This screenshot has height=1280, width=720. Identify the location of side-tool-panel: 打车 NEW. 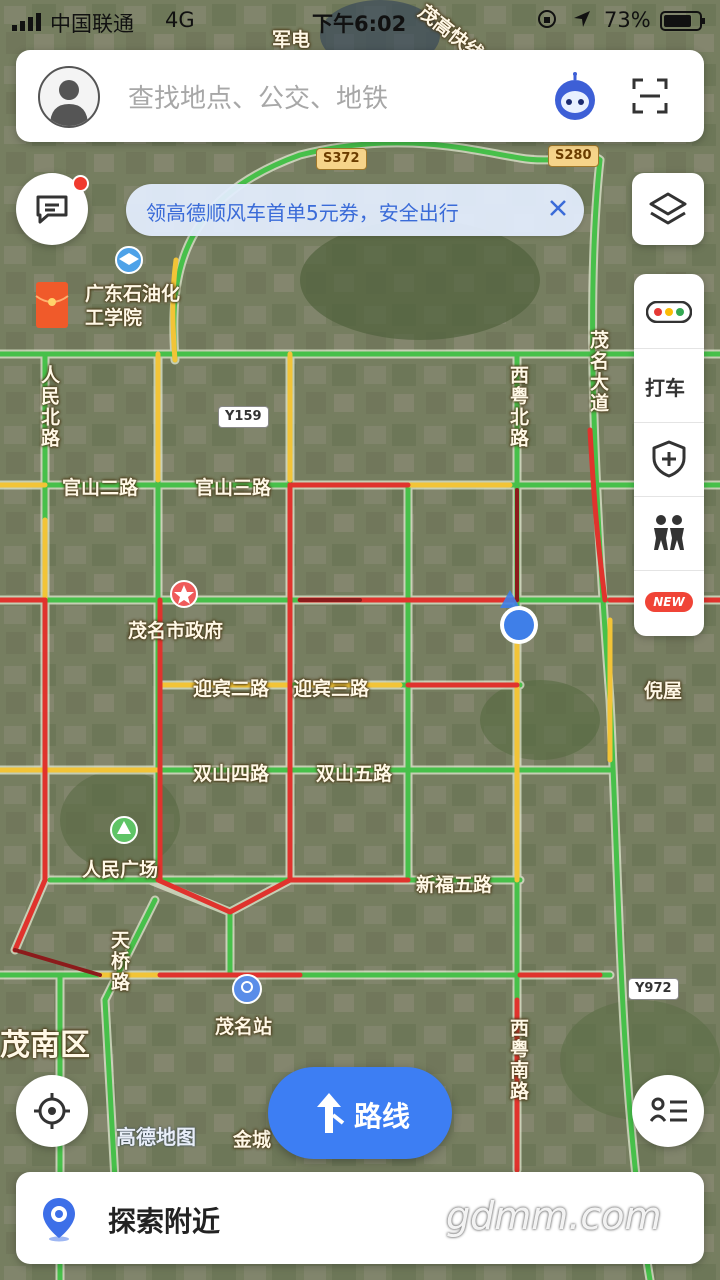
(669, 455).